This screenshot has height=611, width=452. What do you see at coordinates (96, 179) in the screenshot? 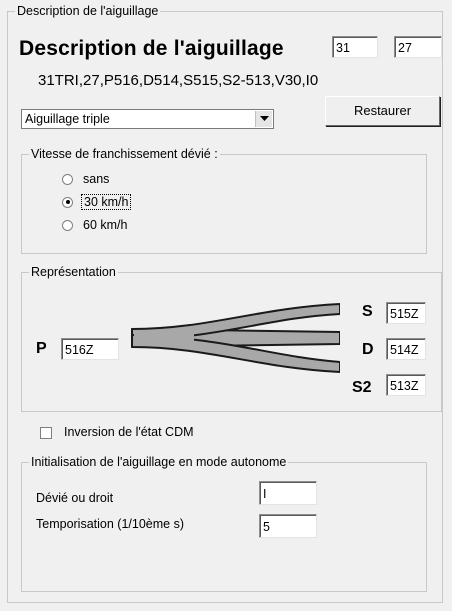
I see `speed-option-label: sans` at bounding box center [96, 179].